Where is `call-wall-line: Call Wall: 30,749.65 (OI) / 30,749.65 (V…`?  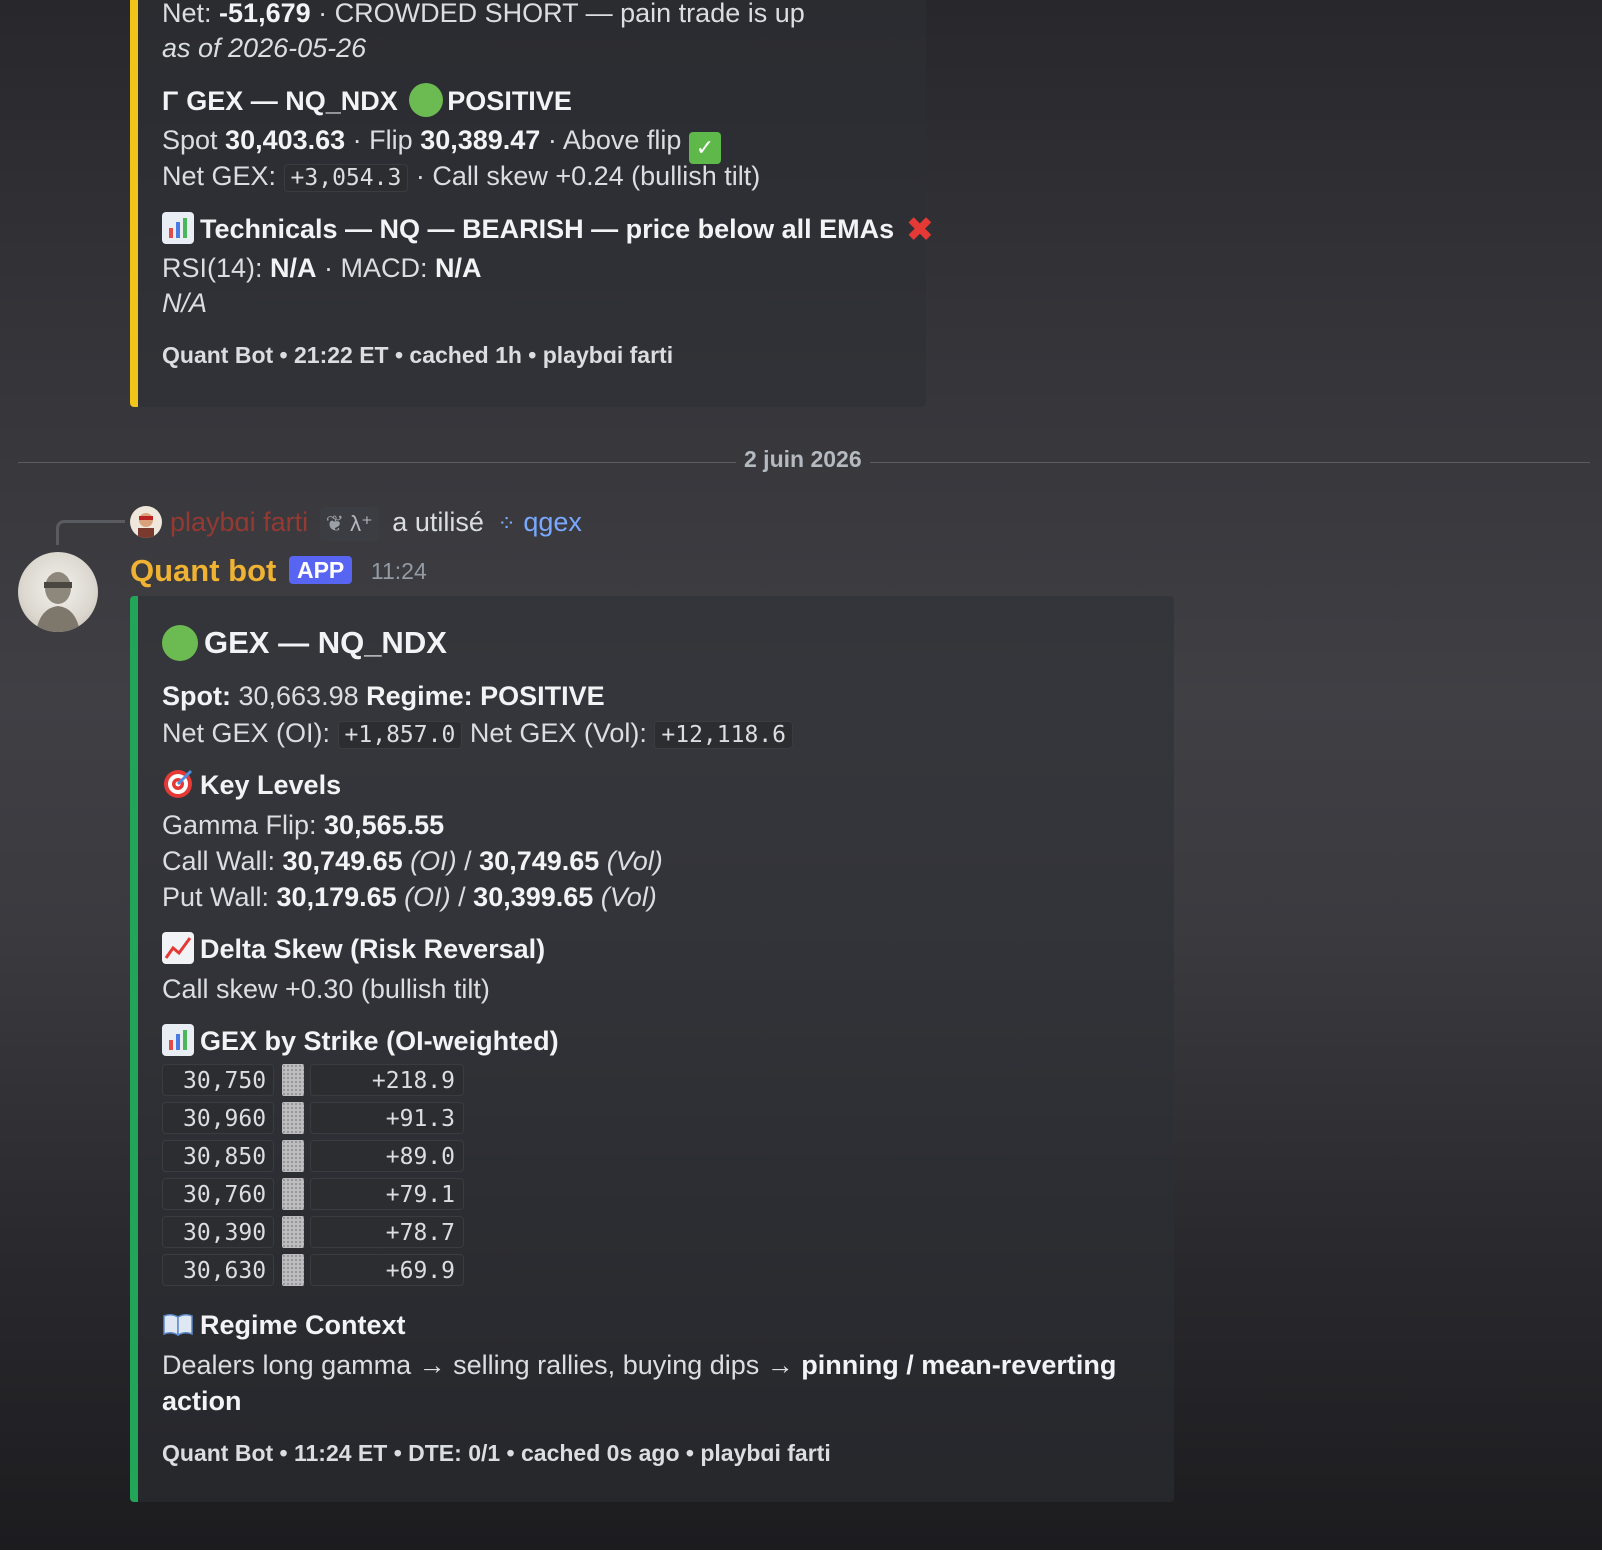
call-wall-line: Call Wall: 30,749.65 (OI) / 30,749.65 (V… is located at coordinates (412, 861).